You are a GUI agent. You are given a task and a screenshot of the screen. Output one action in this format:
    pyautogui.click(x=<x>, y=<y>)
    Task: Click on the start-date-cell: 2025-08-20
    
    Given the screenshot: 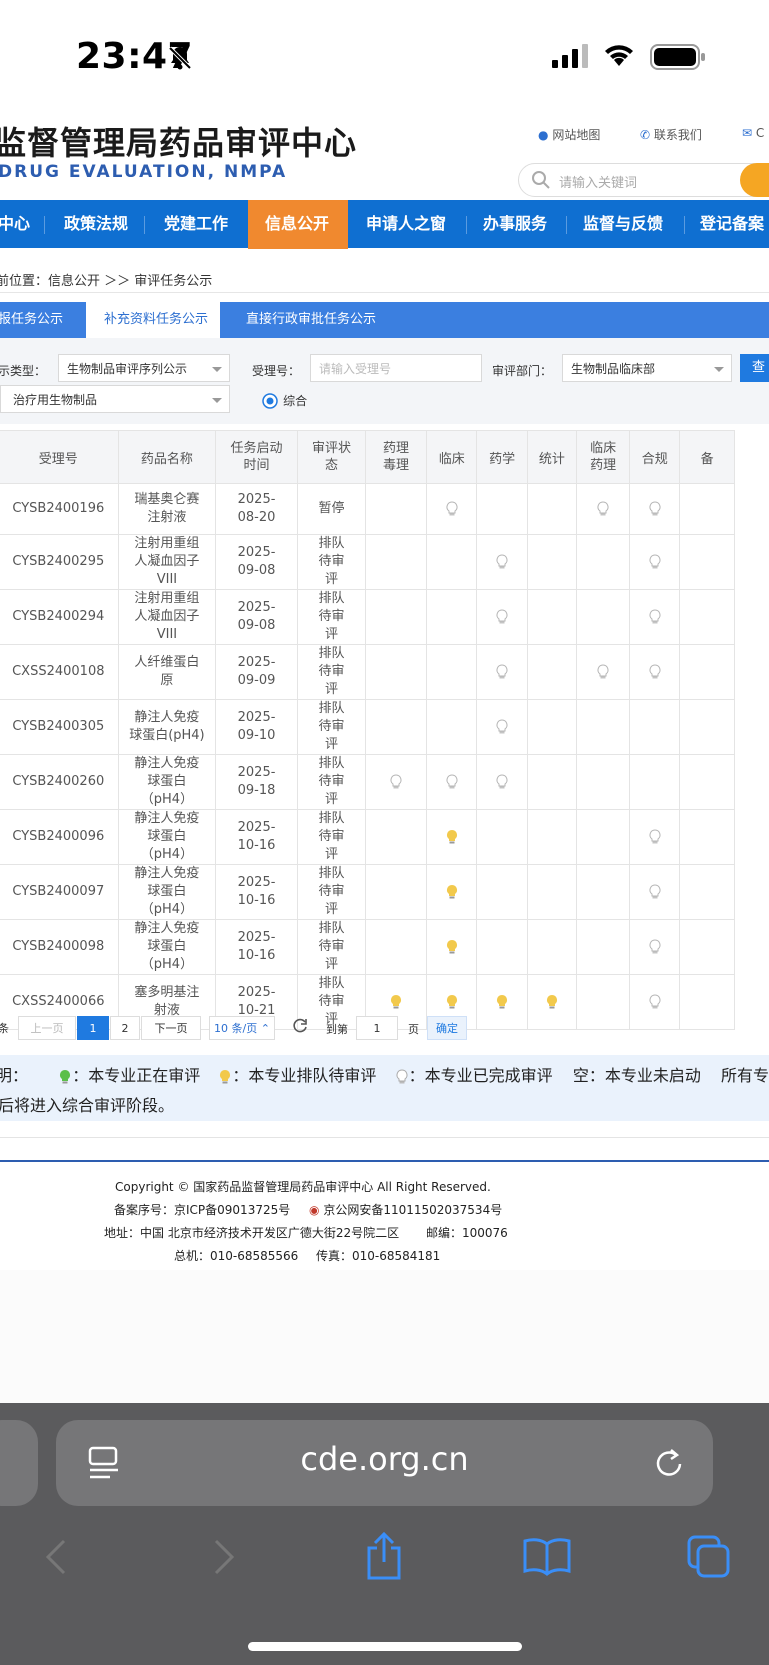 What is the action you would take?
    pyautogui.click(x=256, y=509)
    